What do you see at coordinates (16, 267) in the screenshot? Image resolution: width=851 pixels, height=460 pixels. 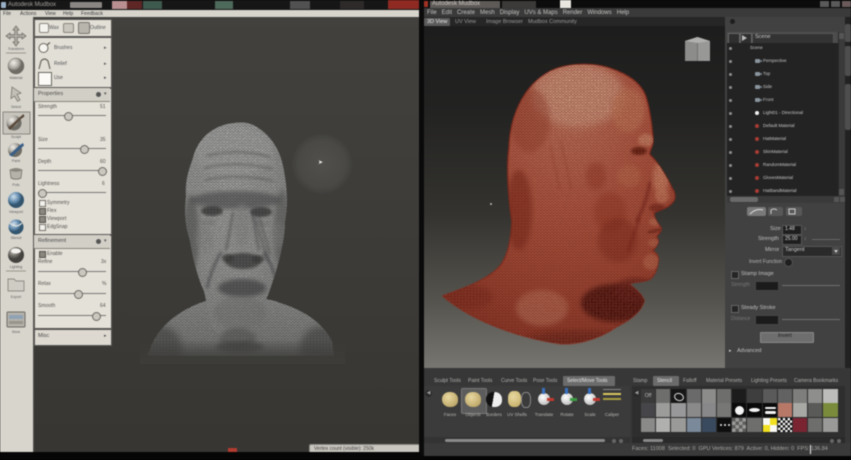 I see `svg-text: Lighting` at bounding box center [16, 267].